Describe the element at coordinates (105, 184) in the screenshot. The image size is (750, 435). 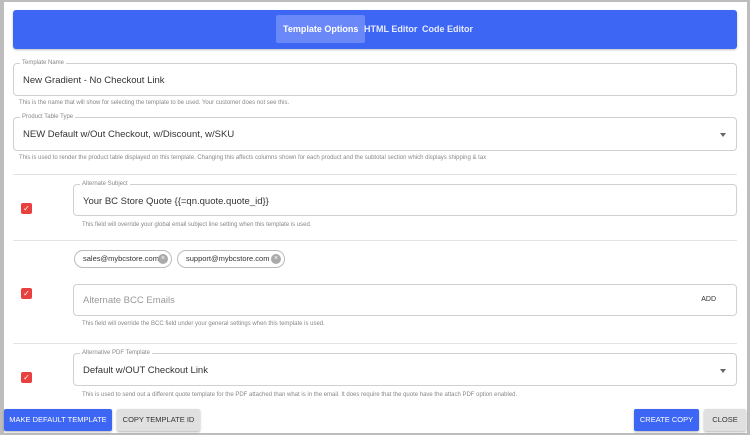
I see `alt-subject-label: Alternate Subject` at that location.